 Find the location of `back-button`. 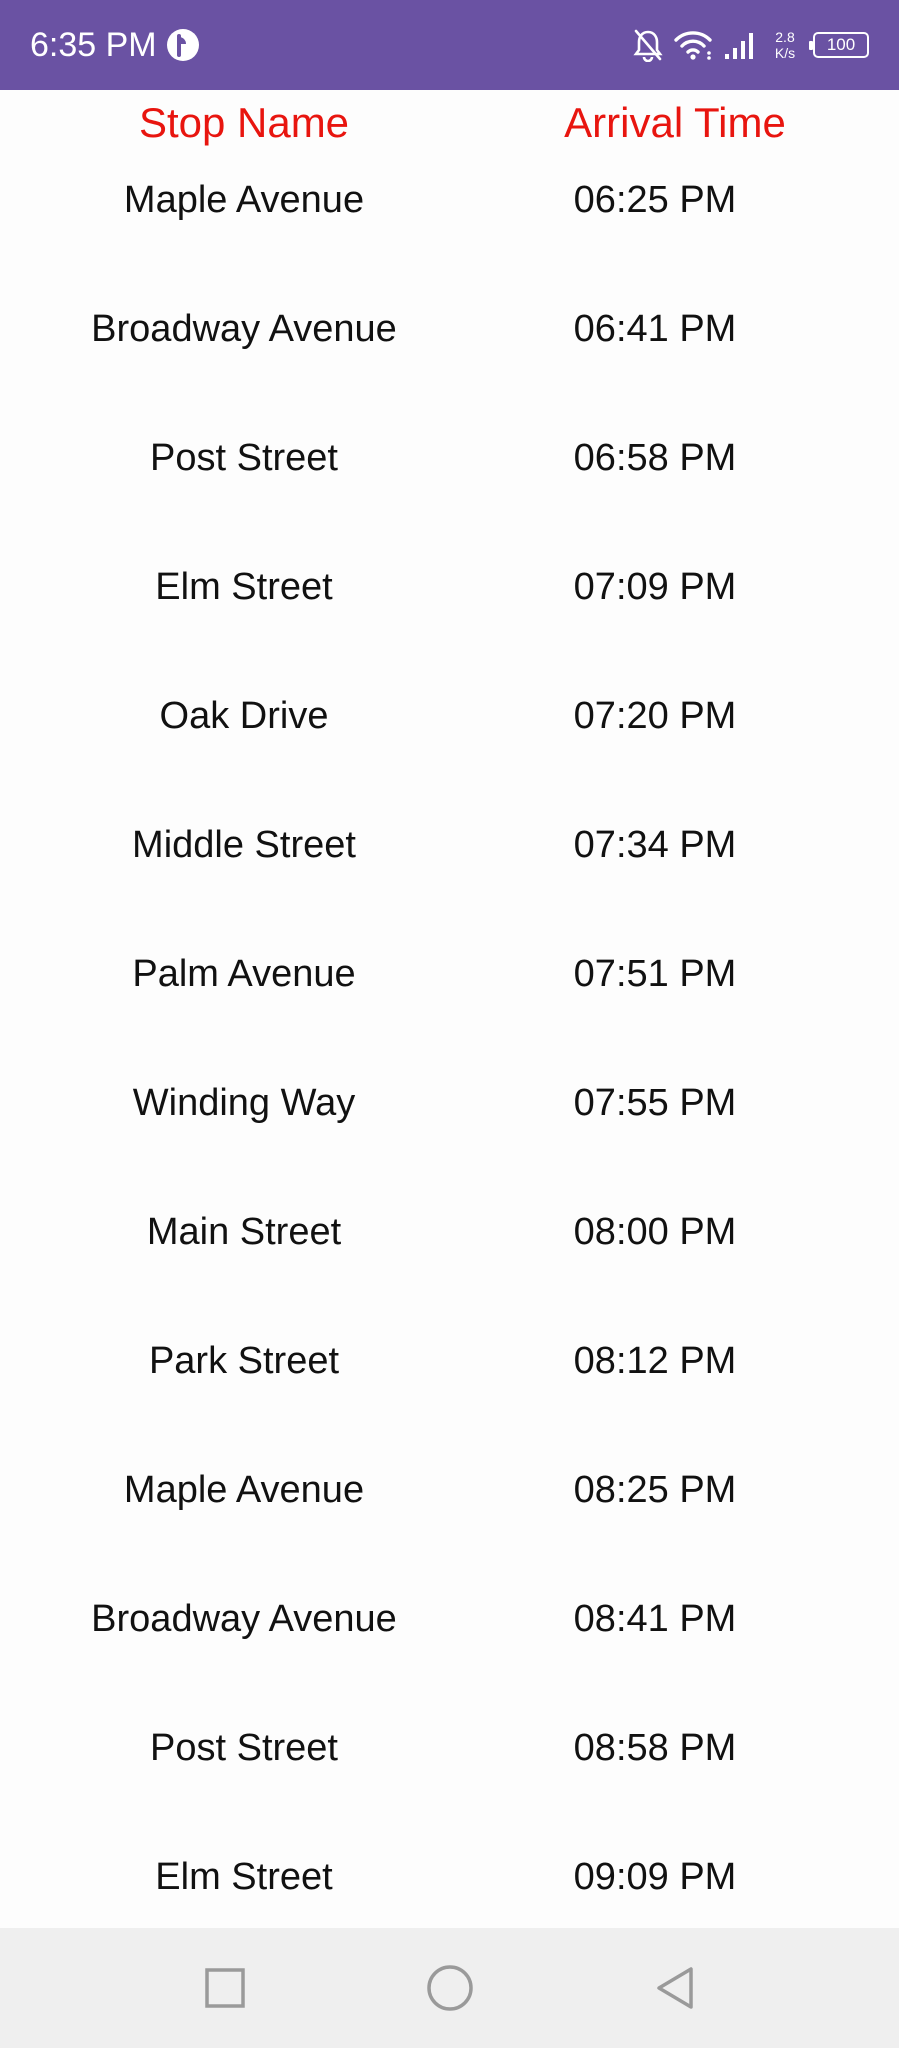

back-button is located at coordinates (675, 1988).